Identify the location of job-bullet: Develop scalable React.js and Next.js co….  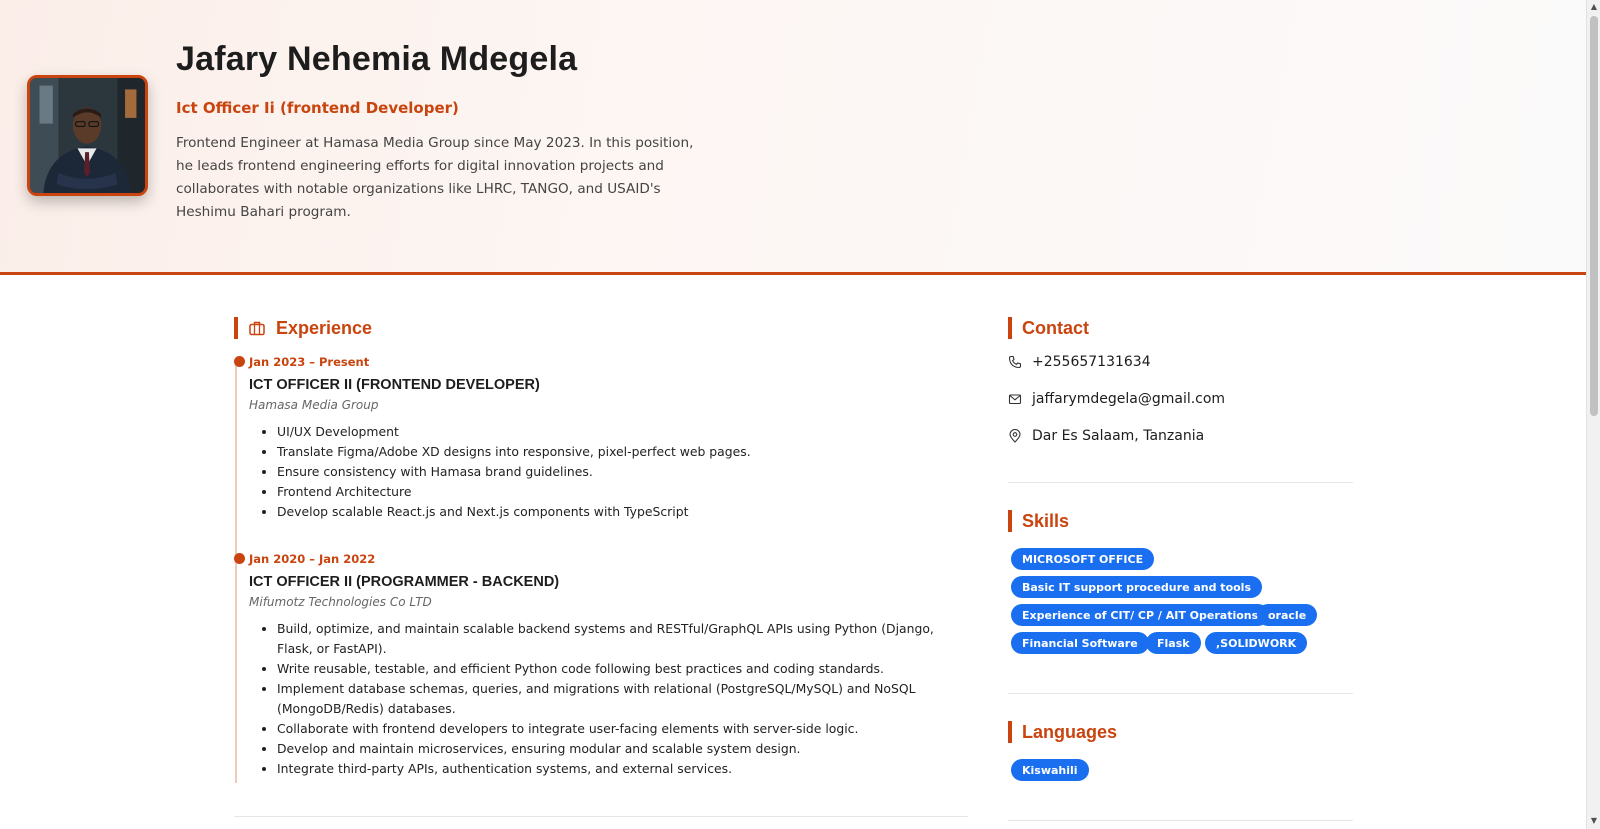
(623, 512).